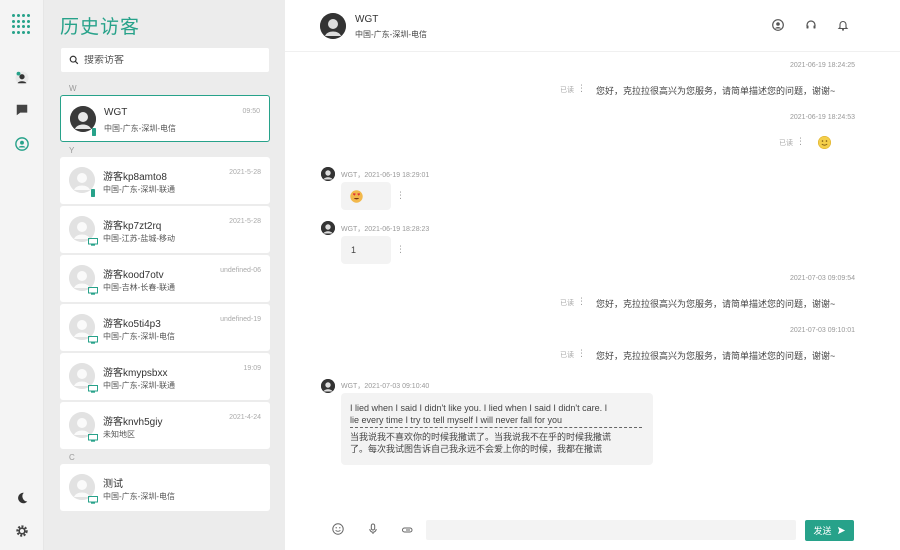 The height and width of the screenshot is (550, 900). What do you see at coordinates (366, 196) in the screenshot?
I see `message-bubble` at bounding box center [366, 196].